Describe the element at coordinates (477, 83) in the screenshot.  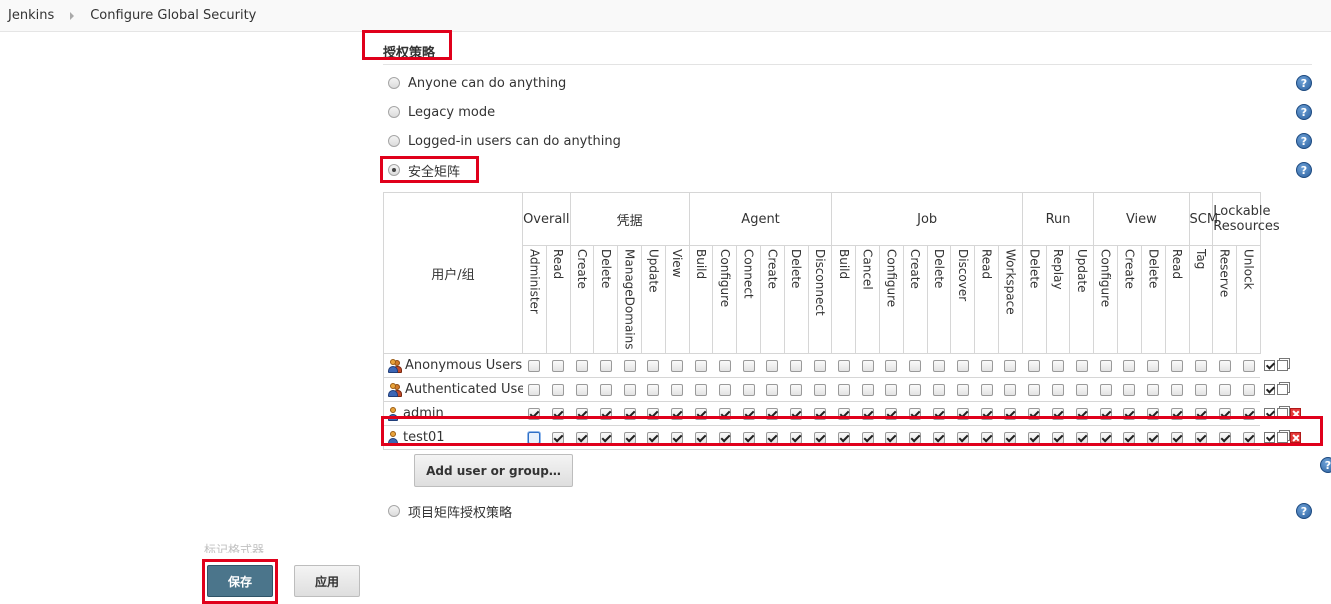
I see `strategy-anyone: Anyone can do anything` at that location.